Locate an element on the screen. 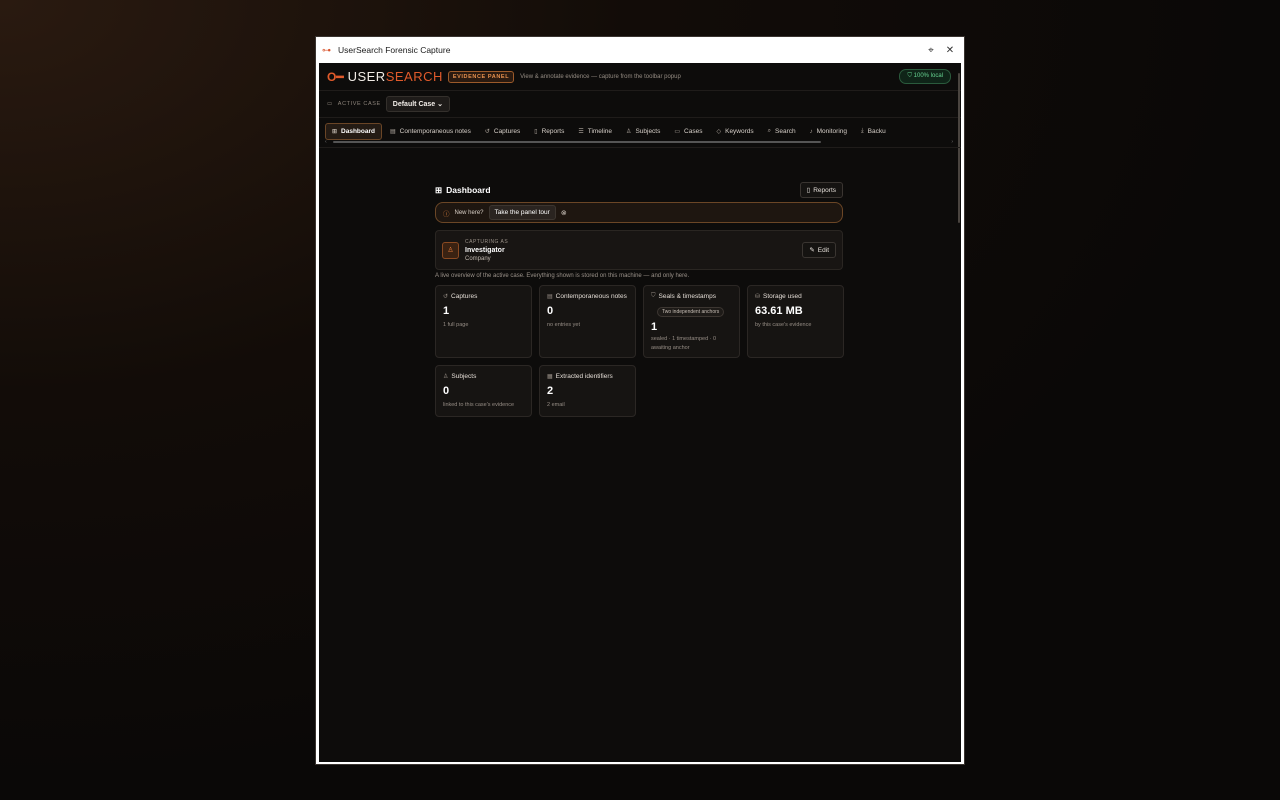 The height and width of the screenshot is (800, 1280). unpin-icon: ⌖ is located at coordinates (931, 50).